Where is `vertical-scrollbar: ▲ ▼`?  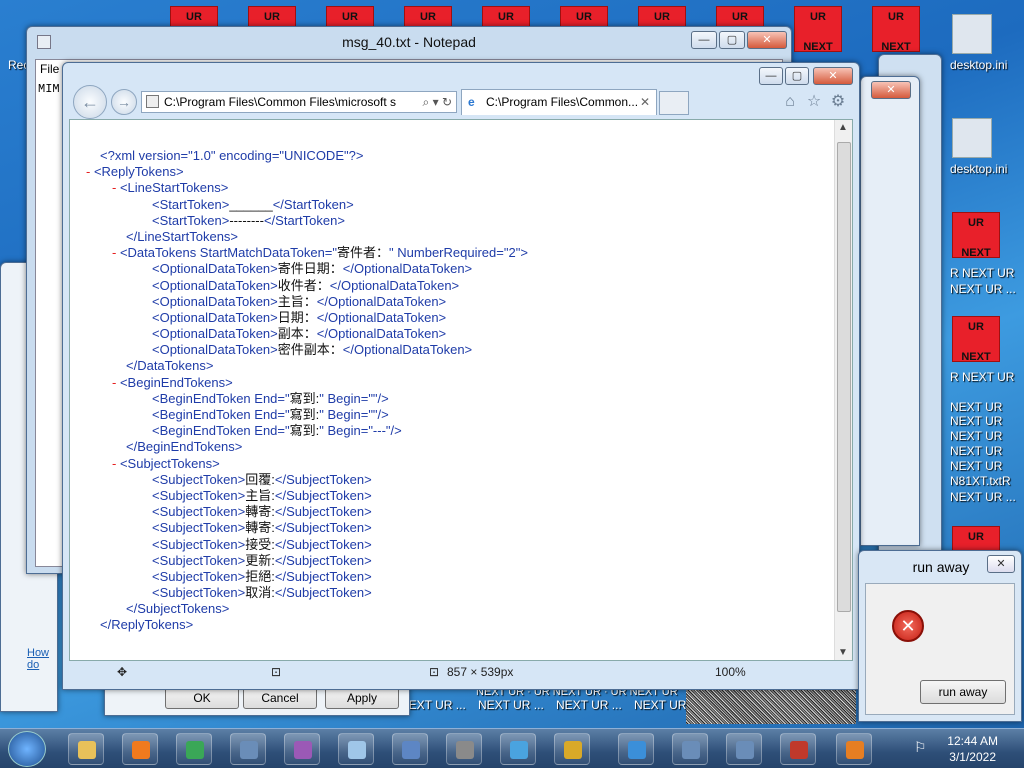 vertical-scrollbar: ▲ ▼ is located at coordinates (843, 390).